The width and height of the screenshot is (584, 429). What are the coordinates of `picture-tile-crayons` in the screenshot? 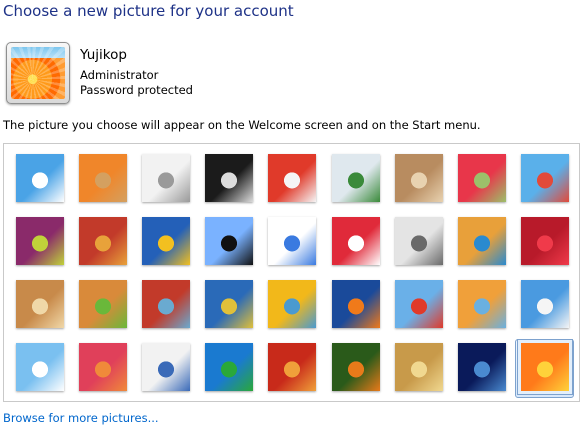 It's located at (292, 241).